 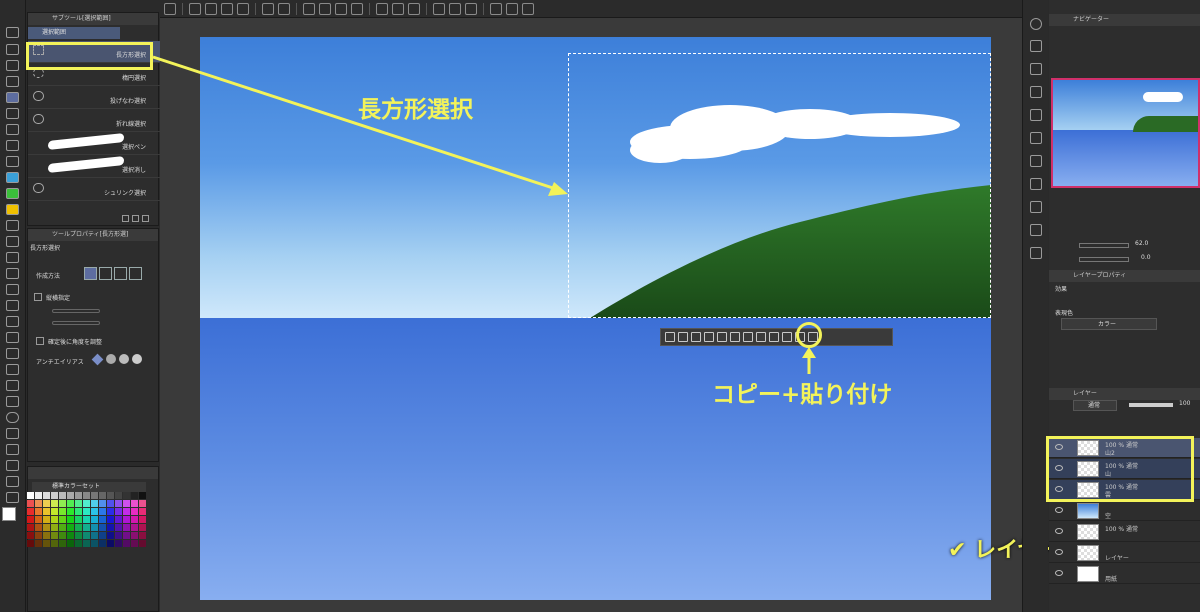 What do you see at coordinates (1124, 553) in the screenshot?
I see `layer-row: レイヤー` at bounding box center [1124, 553].